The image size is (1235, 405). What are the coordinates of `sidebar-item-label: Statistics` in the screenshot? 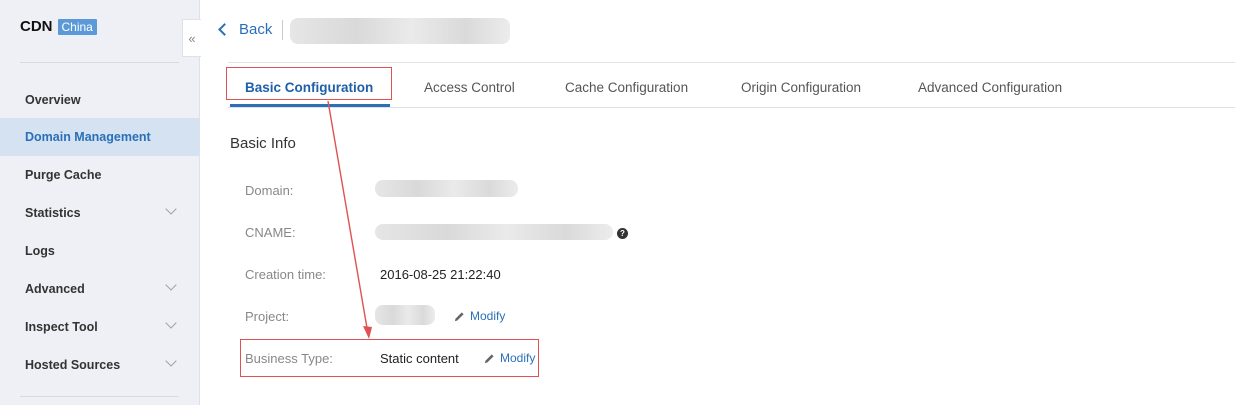 It's located at (53, 213).